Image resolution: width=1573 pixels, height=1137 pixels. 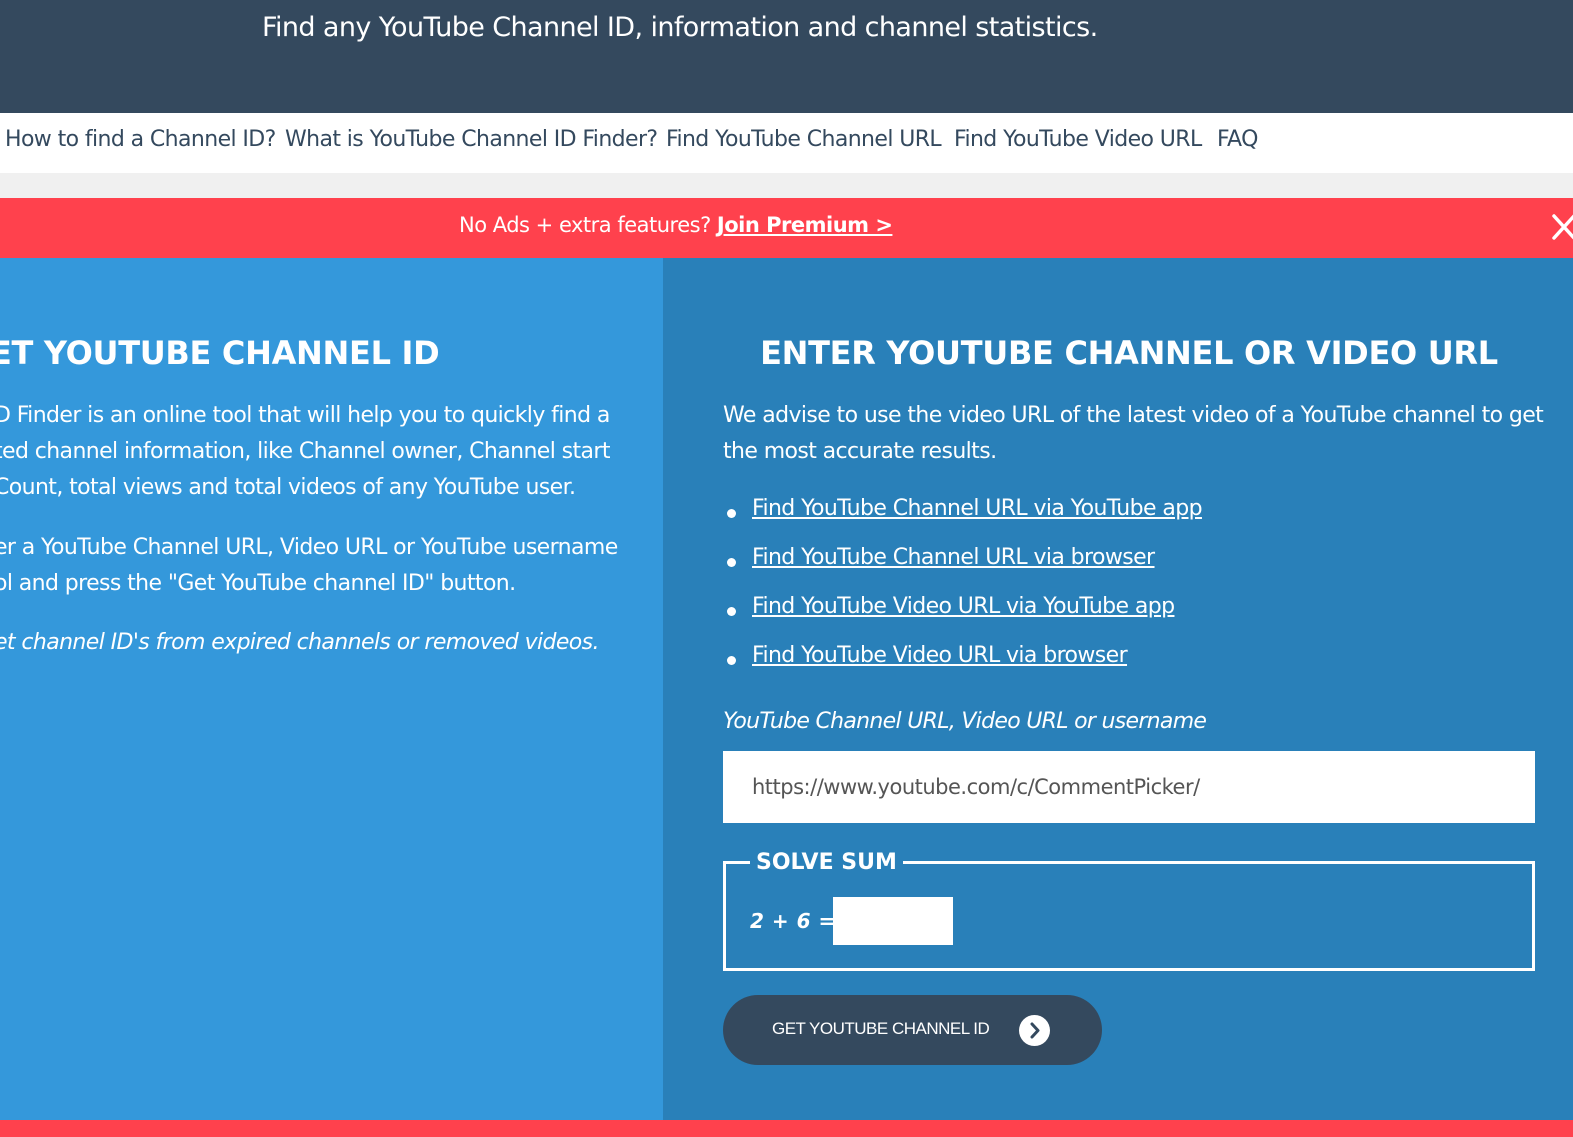 I want to click on get-channel-id-label: GET YOUTUBE CHANNEL ID, so click(x=881, y=1028).